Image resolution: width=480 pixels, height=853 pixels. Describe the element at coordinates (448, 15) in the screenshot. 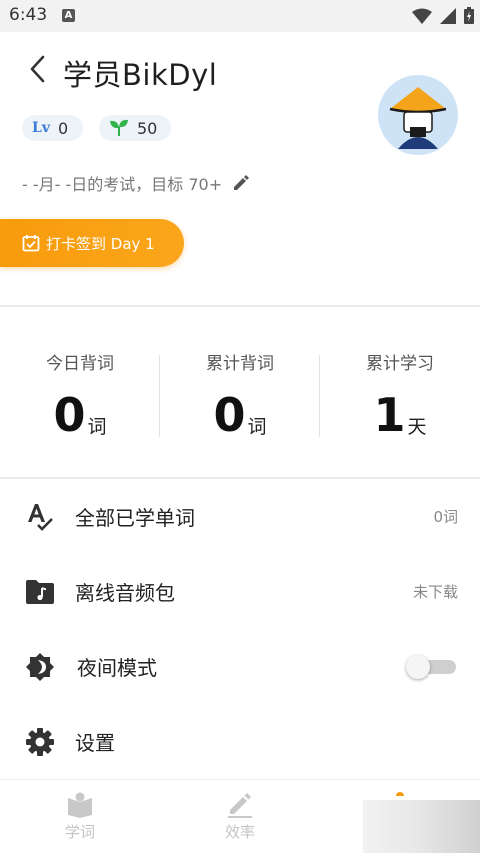

I see `signal-icon` at that location.